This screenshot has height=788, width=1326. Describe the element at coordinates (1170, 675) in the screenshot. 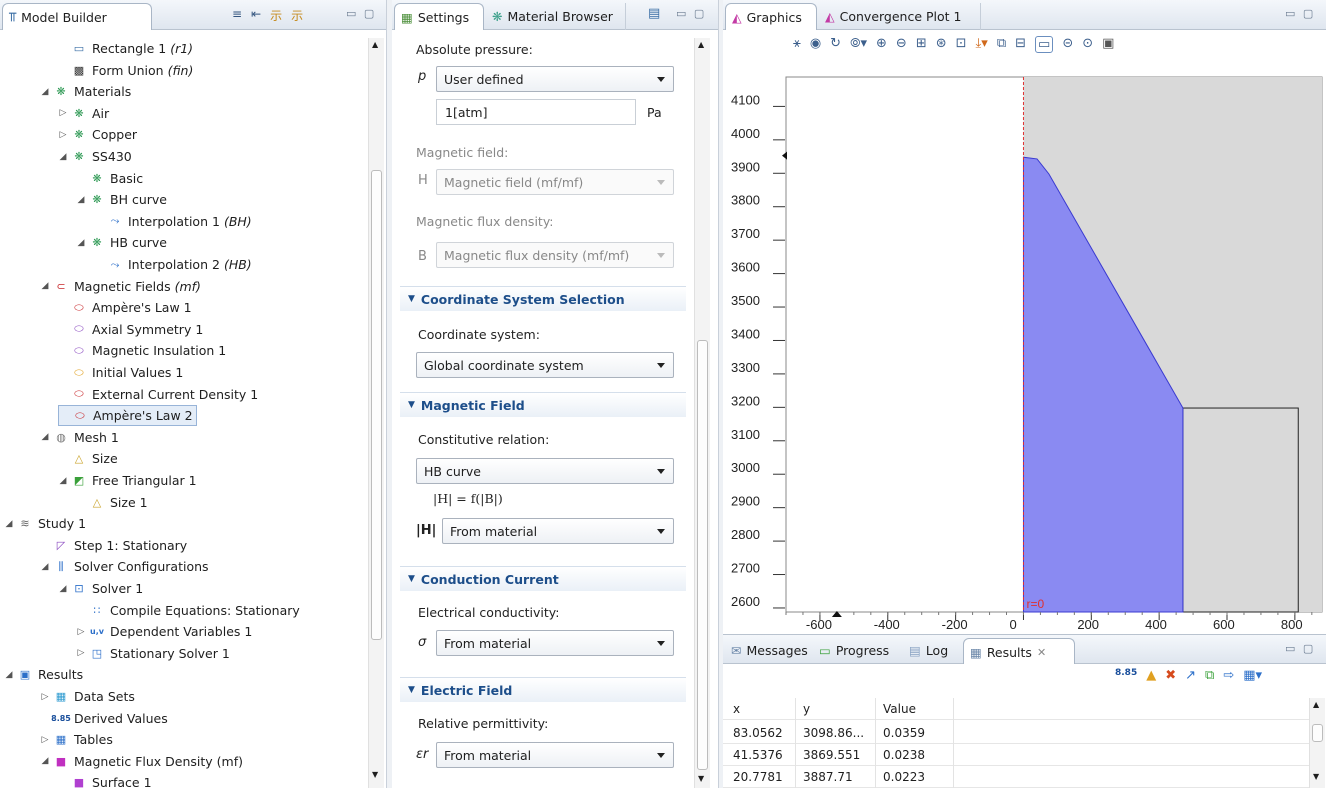

I see `delete-icon: ✖` at that location.